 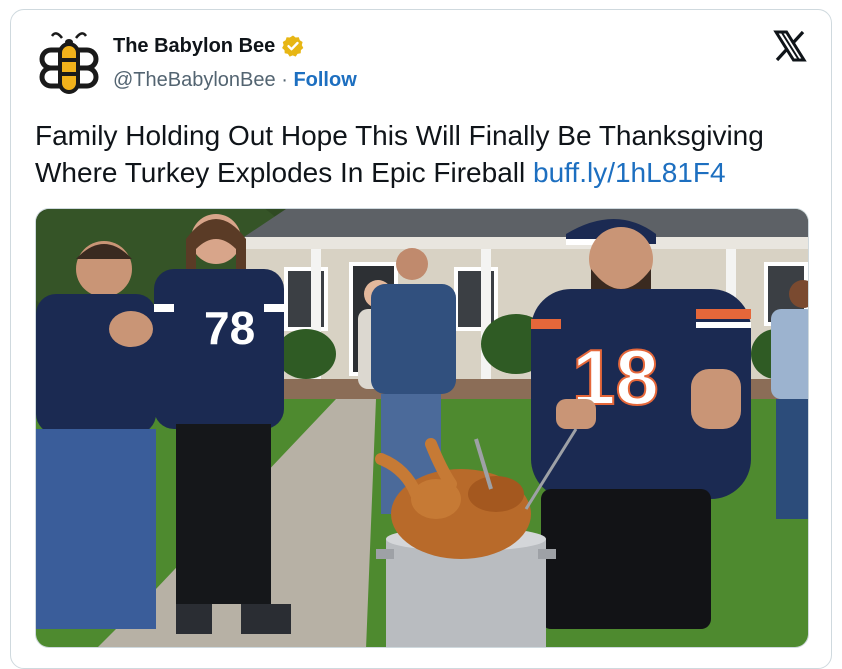 What do you see at coordinates (194, 80) in the screenshot?
I see `author-handle: @TheBabylonBee` at bounding box center [194, 80].